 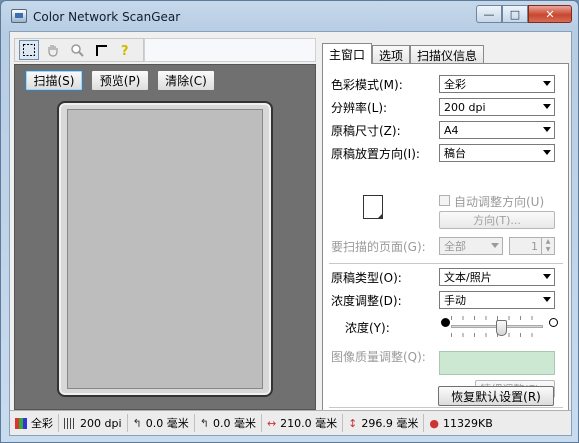 I want to click on toolbar-spacer, so click(x=230, y=50).